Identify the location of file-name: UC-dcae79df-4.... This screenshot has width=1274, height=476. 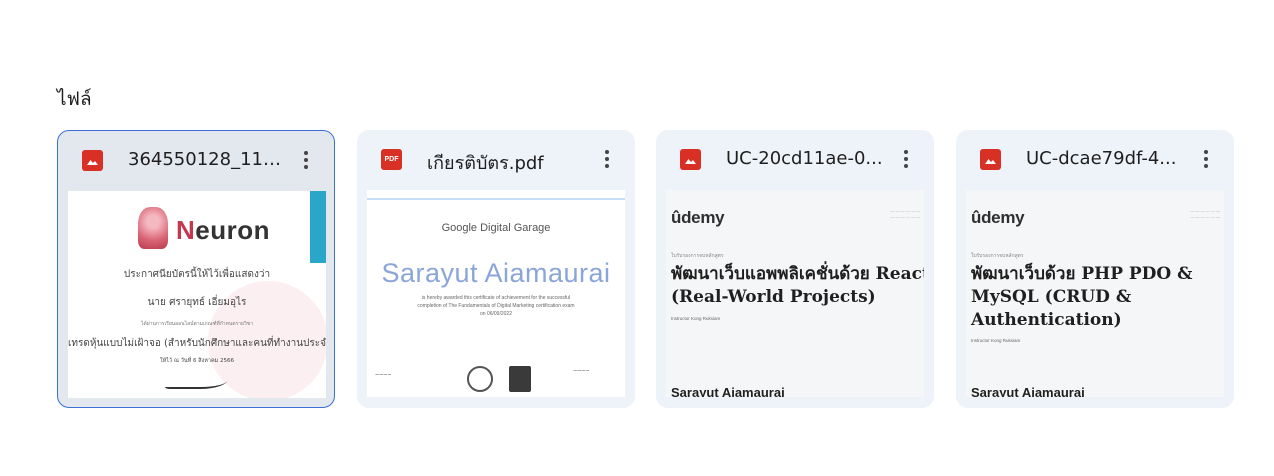
(1101, 158).